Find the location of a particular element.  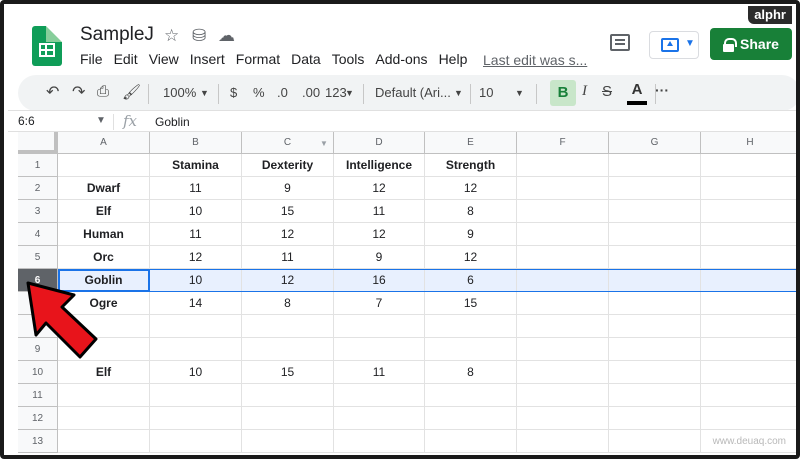

row-header-12: 12 is located at coordinates (38, 418).